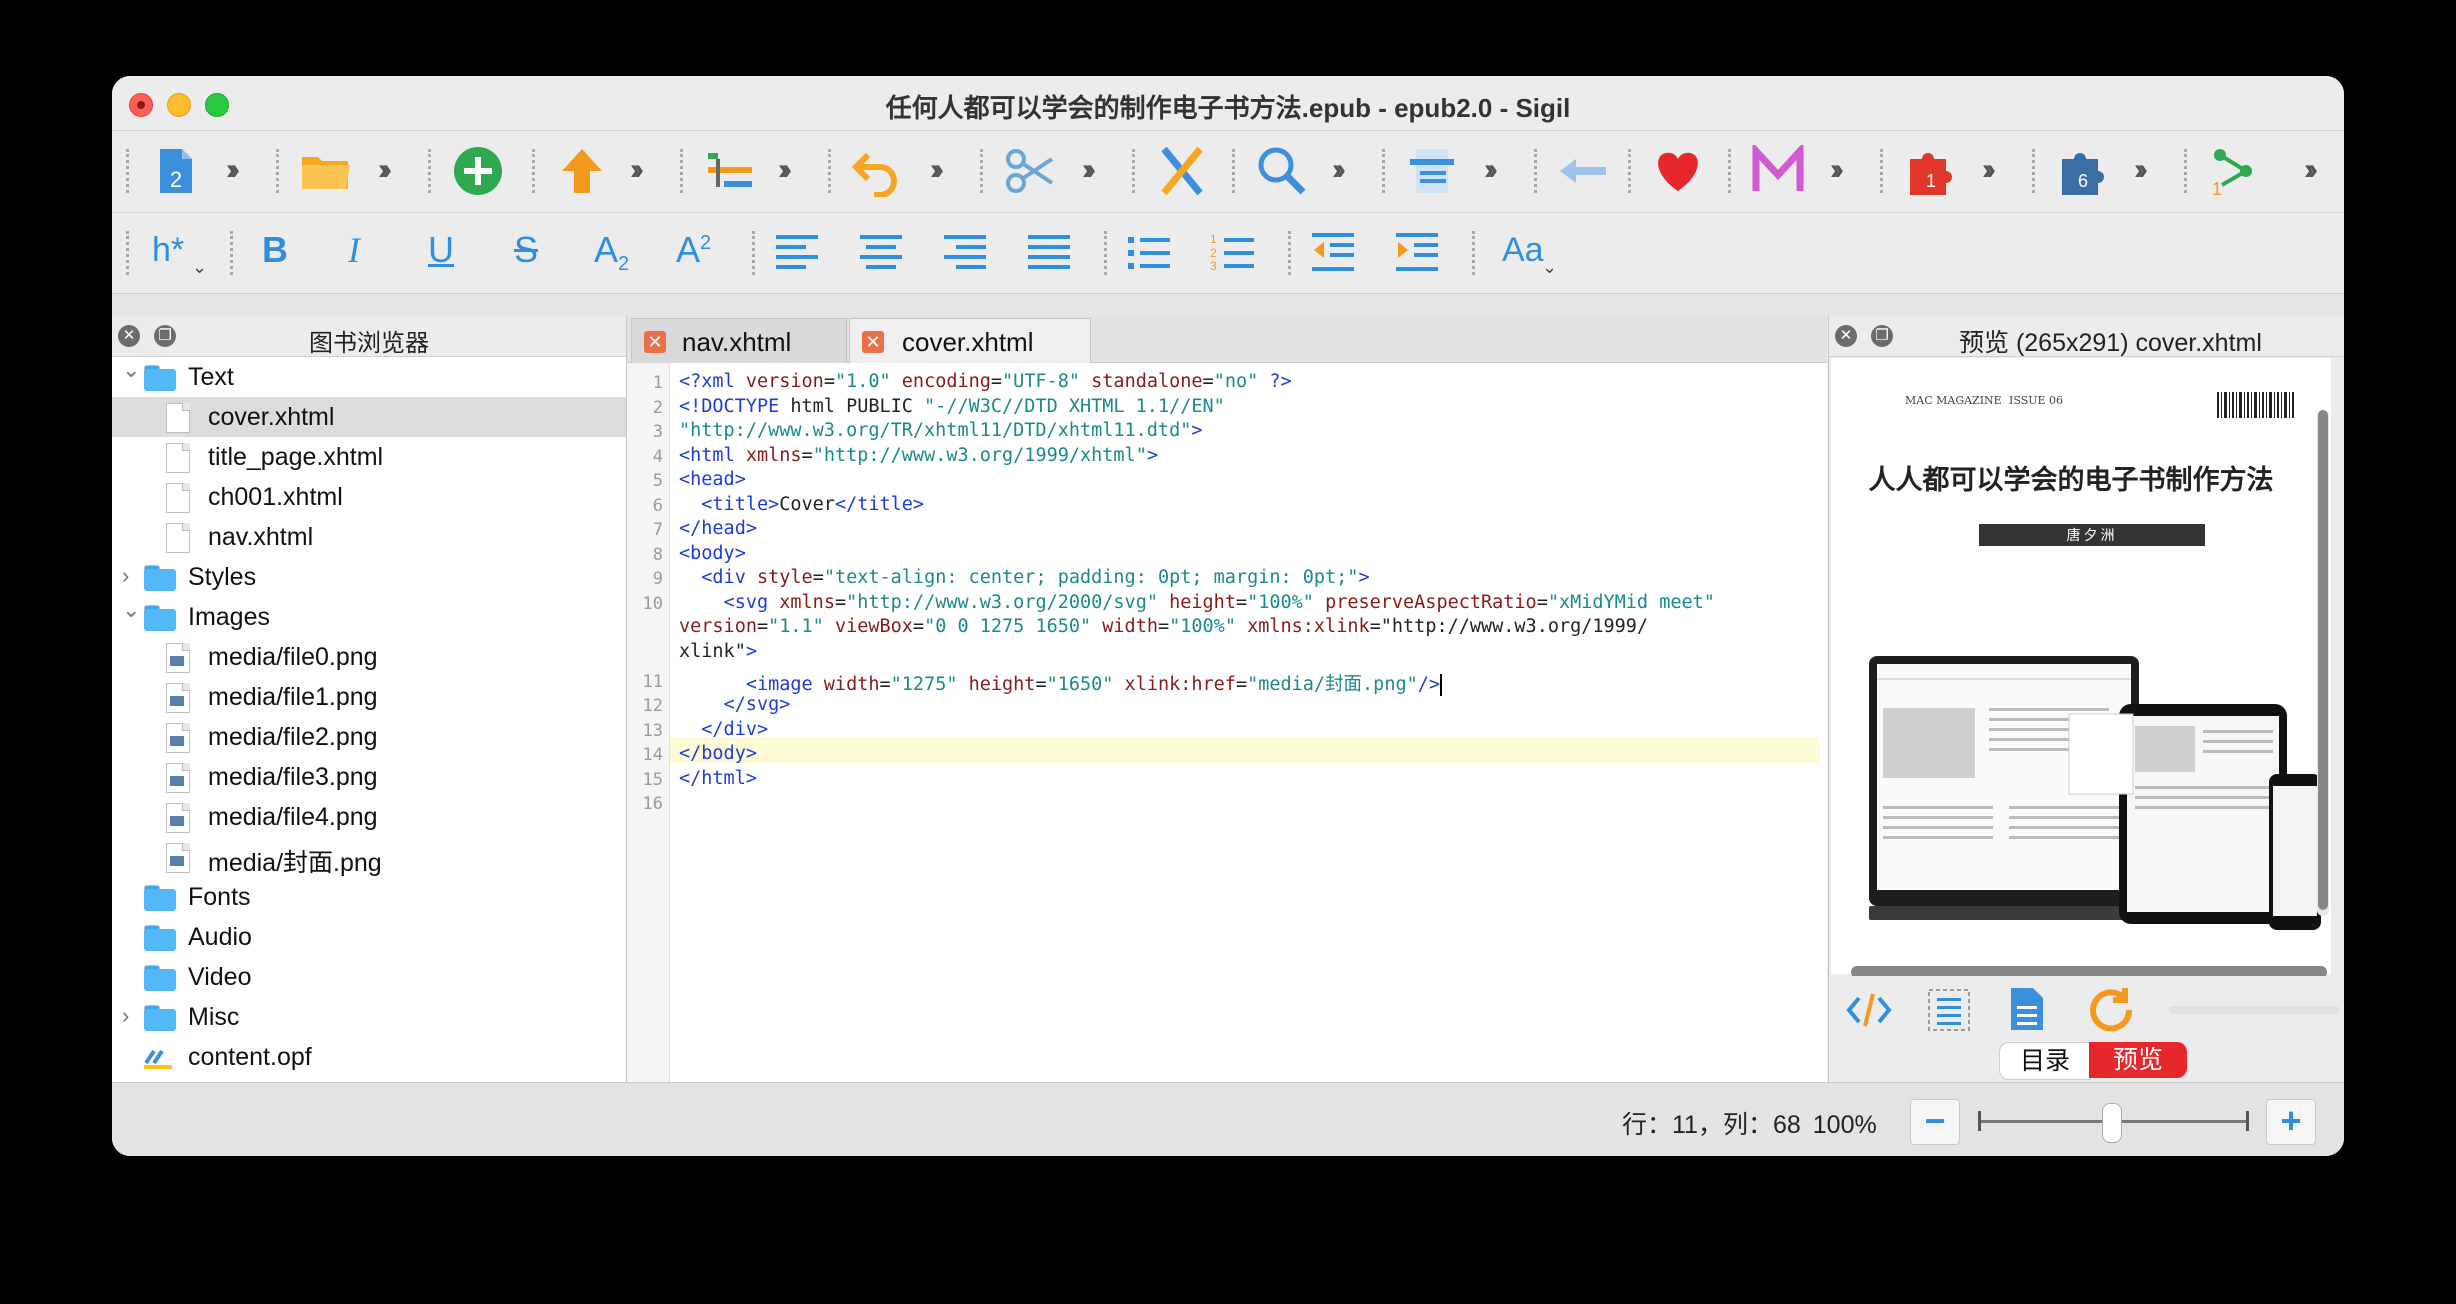 The width and height of the screenshot is (2456, 1304). I want to click on bold-button: B, so click(275, 250).